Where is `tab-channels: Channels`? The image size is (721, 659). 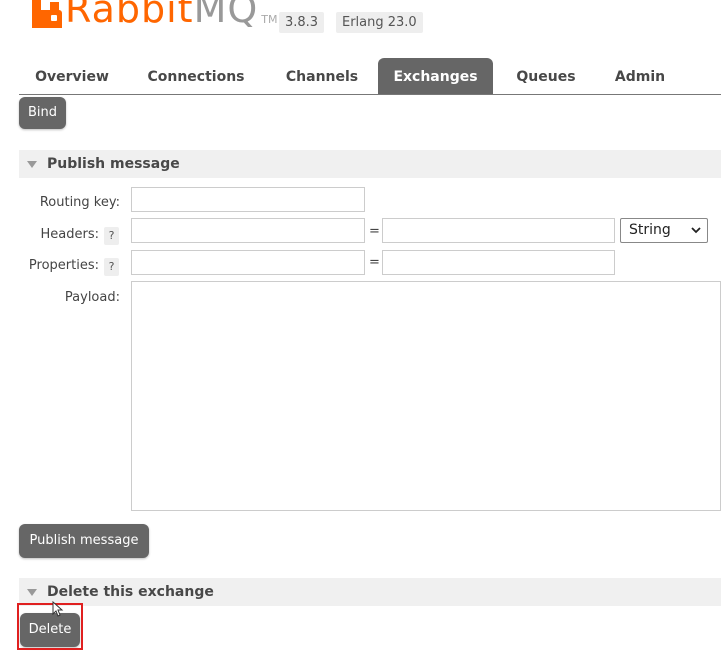 tab-channels: Channels is located at coordinates (322, 76).